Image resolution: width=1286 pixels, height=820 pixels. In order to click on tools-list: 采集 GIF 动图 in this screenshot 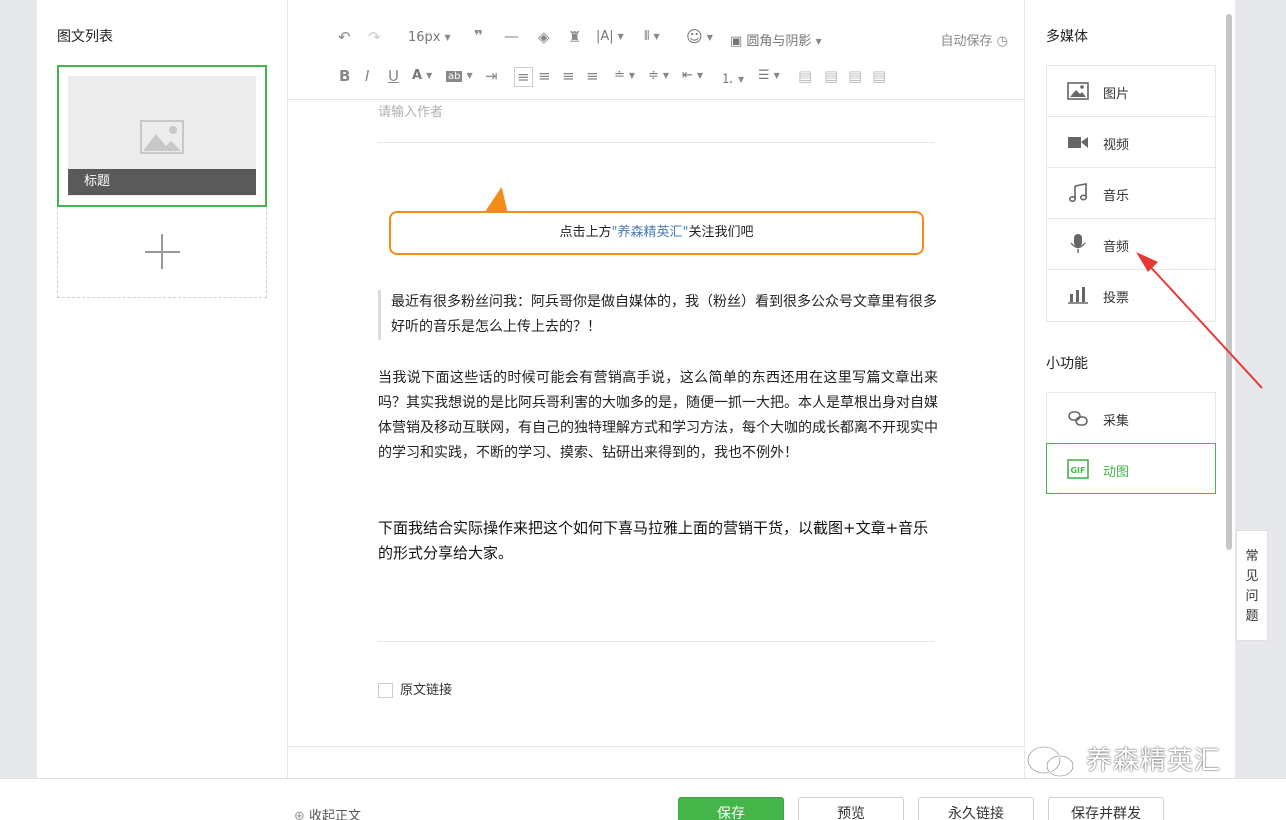, I will do `click(1131, 443)`.